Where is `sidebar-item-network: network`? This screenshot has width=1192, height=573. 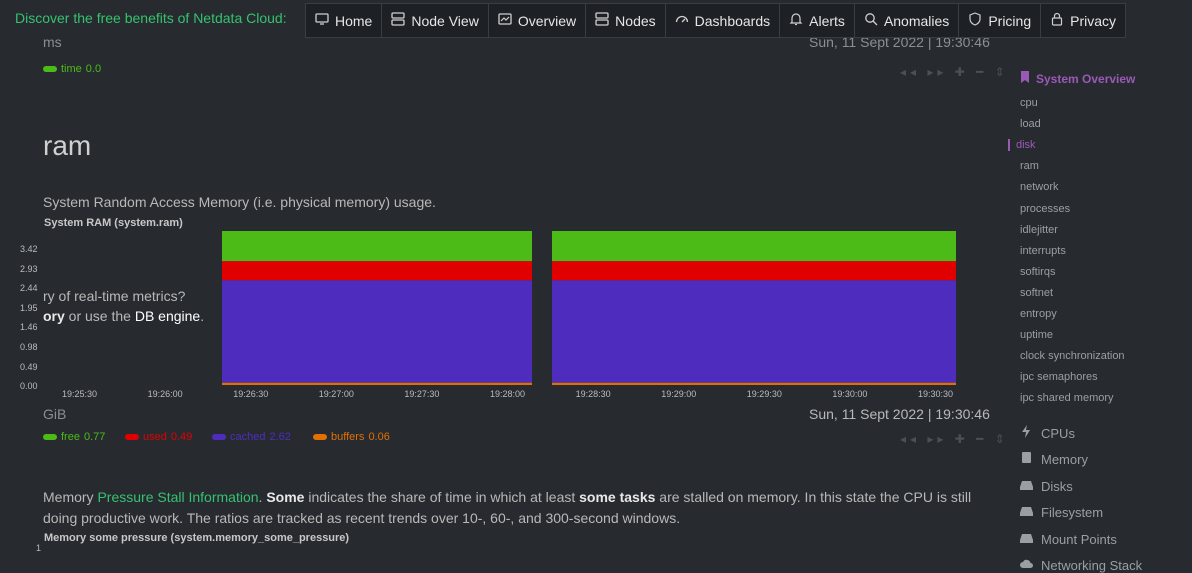
sidebar-item-network: network is located at coordinates (1039, 187).